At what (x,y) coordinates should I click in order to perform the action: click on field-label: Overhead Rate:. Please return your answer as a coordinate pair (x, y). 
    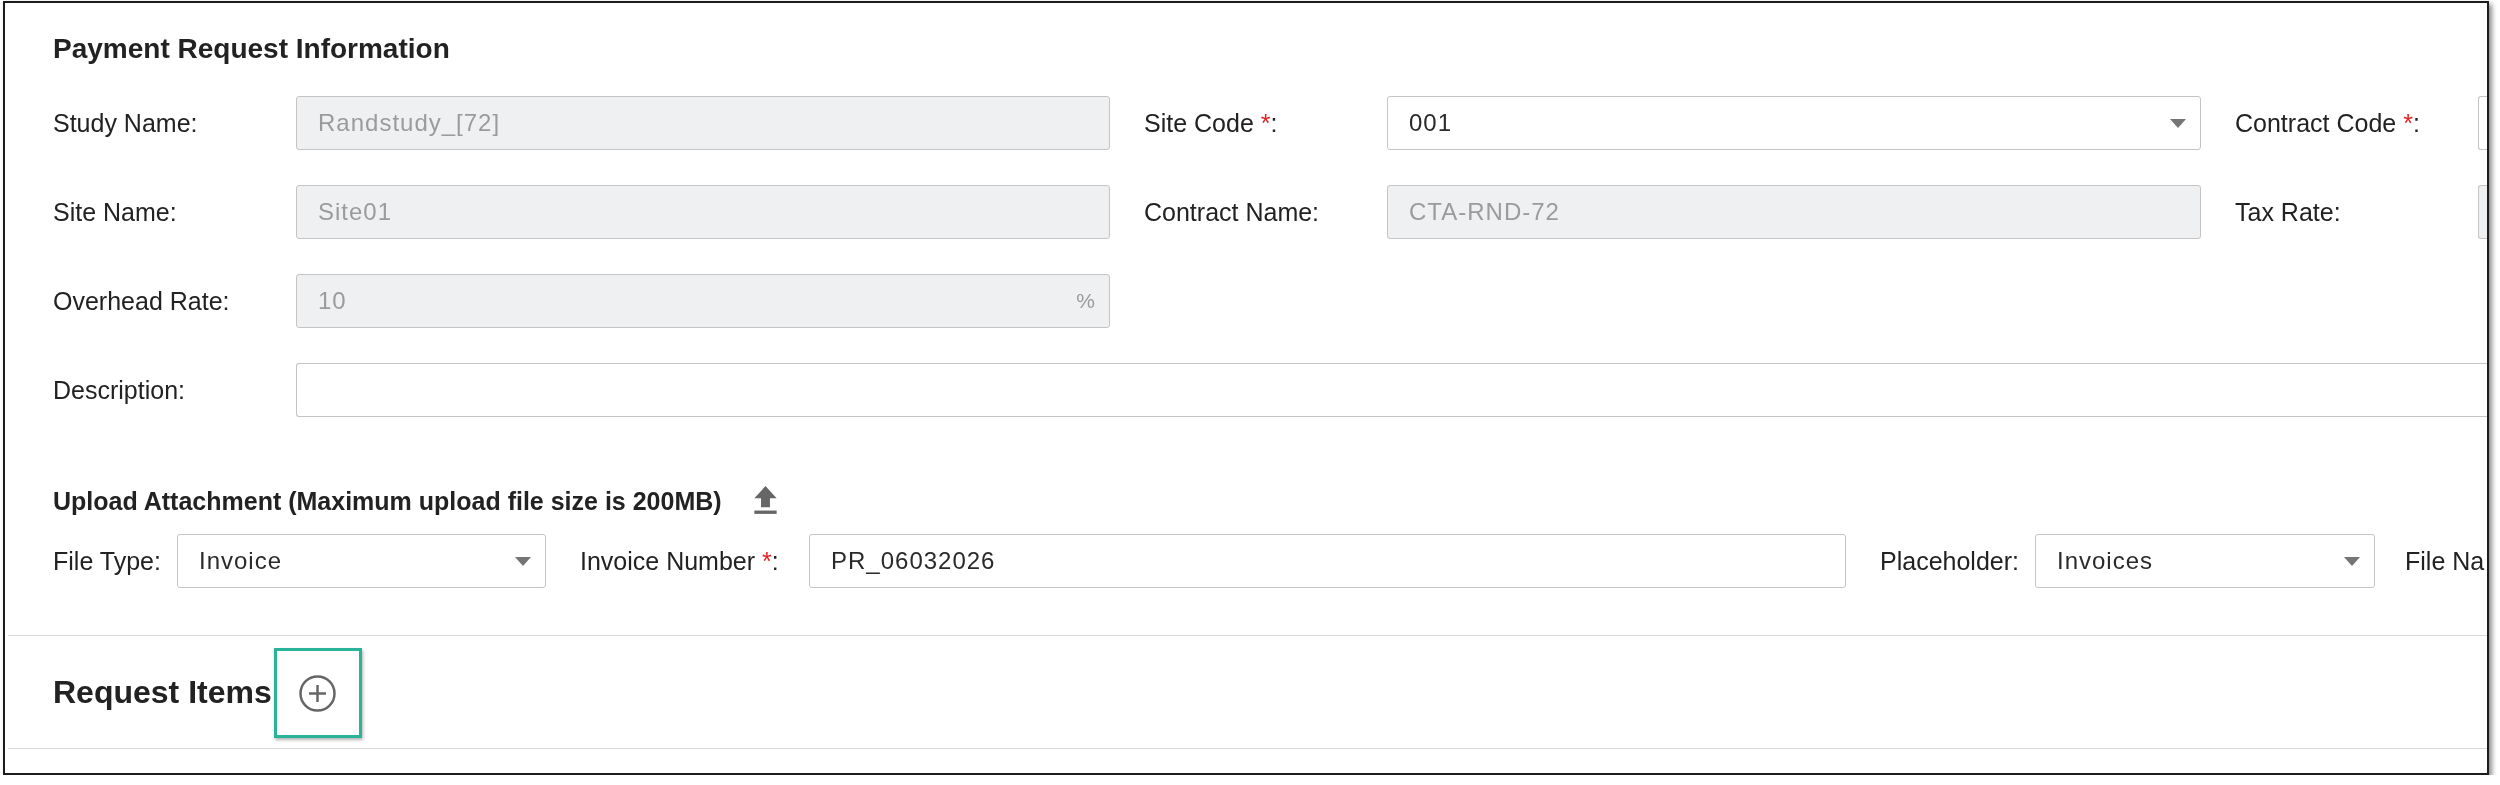
    Looking at the image, I should click on (142, 301).